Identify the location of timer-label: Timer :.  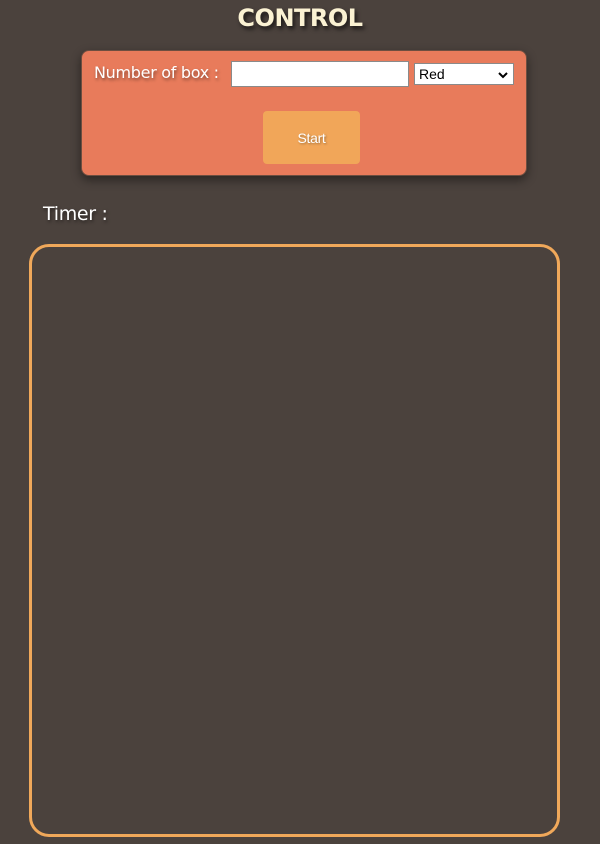
(75, 214).